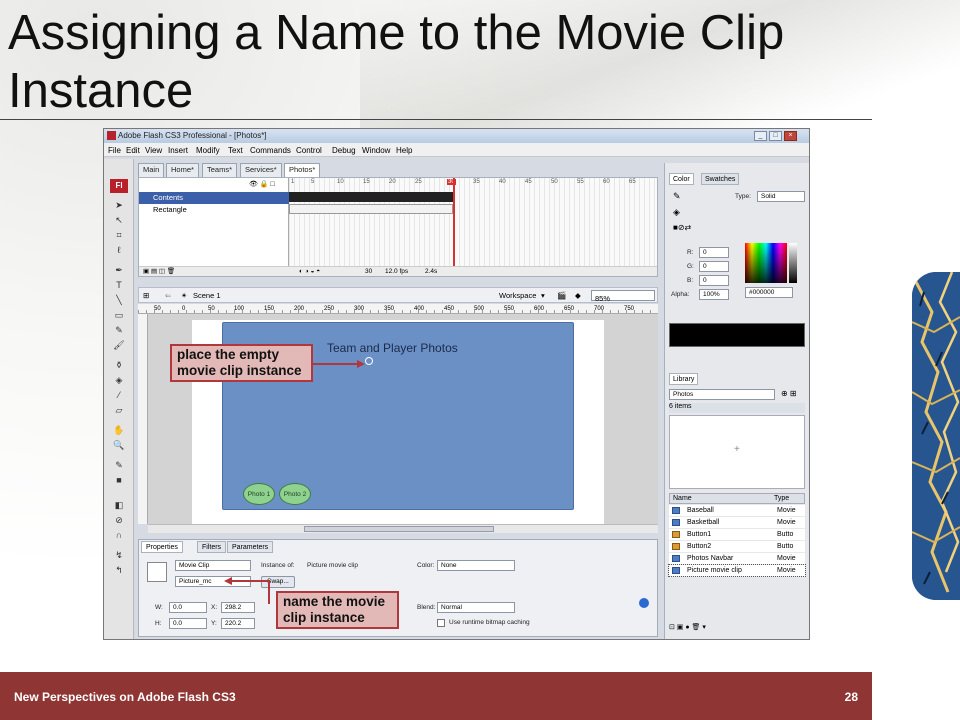 This screenshot has height=720, width=960. Describe the element at coordinates (119, 520) in the screenshot. I see `no-color-icon: ⊘` at that location.